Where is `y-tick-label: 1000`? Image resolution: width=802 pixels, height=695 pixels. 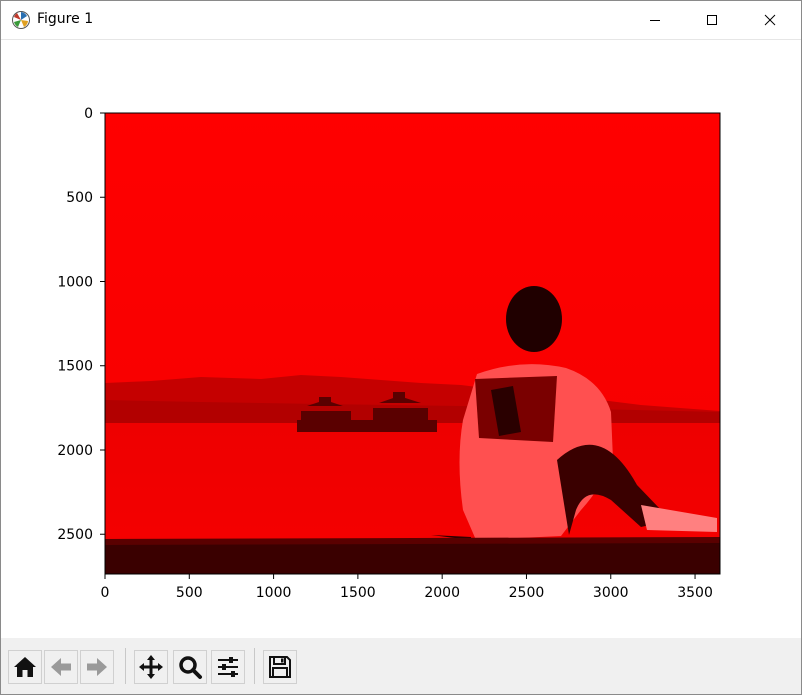
y-tick-label: 1000 is located at coordinates (75, 282).